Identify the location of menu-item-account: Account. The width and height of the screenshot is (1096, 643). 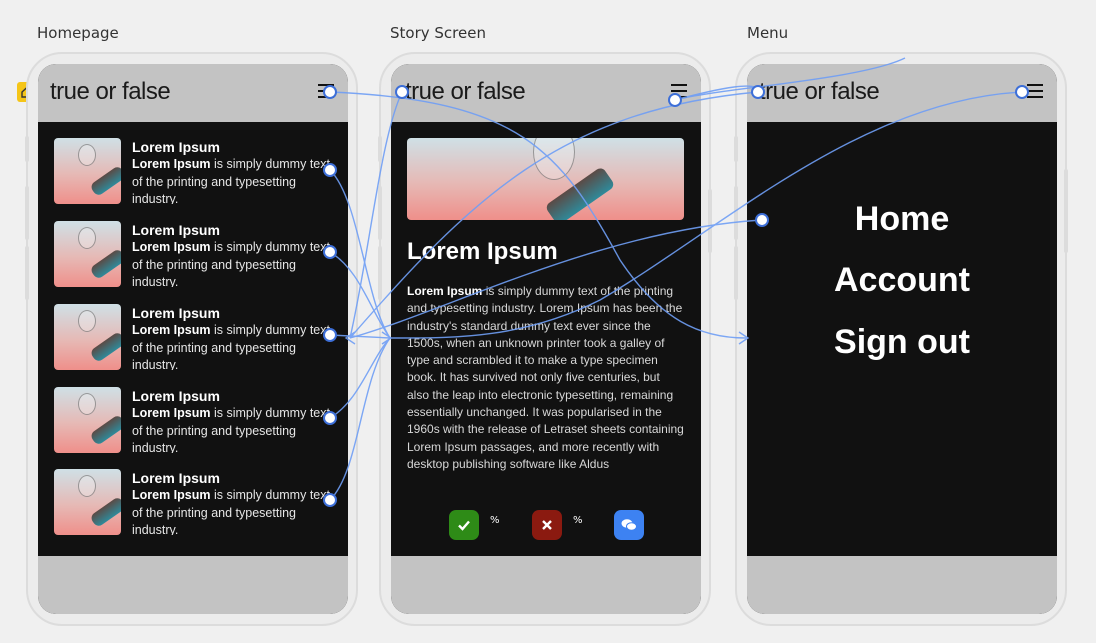
(902, 280).